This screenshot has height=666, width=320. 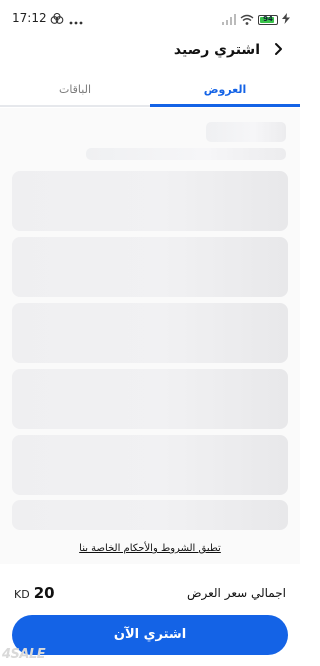 What do you see at coordinates (75, 91) in the screenshot?
I see `tab-packages: الباقات` at bounding box center [75, 91].